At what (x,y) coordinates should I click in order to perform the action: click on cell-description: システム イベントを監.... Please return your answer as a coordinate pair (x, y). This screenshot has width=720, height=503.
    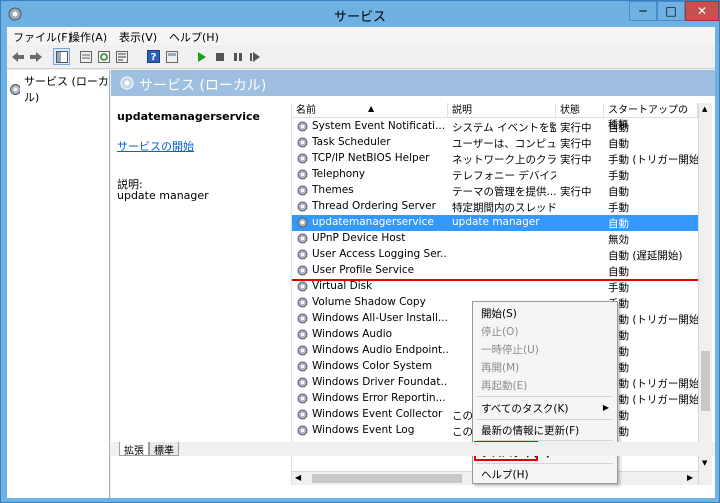
    Looking at the image, I should click on (504, 128).